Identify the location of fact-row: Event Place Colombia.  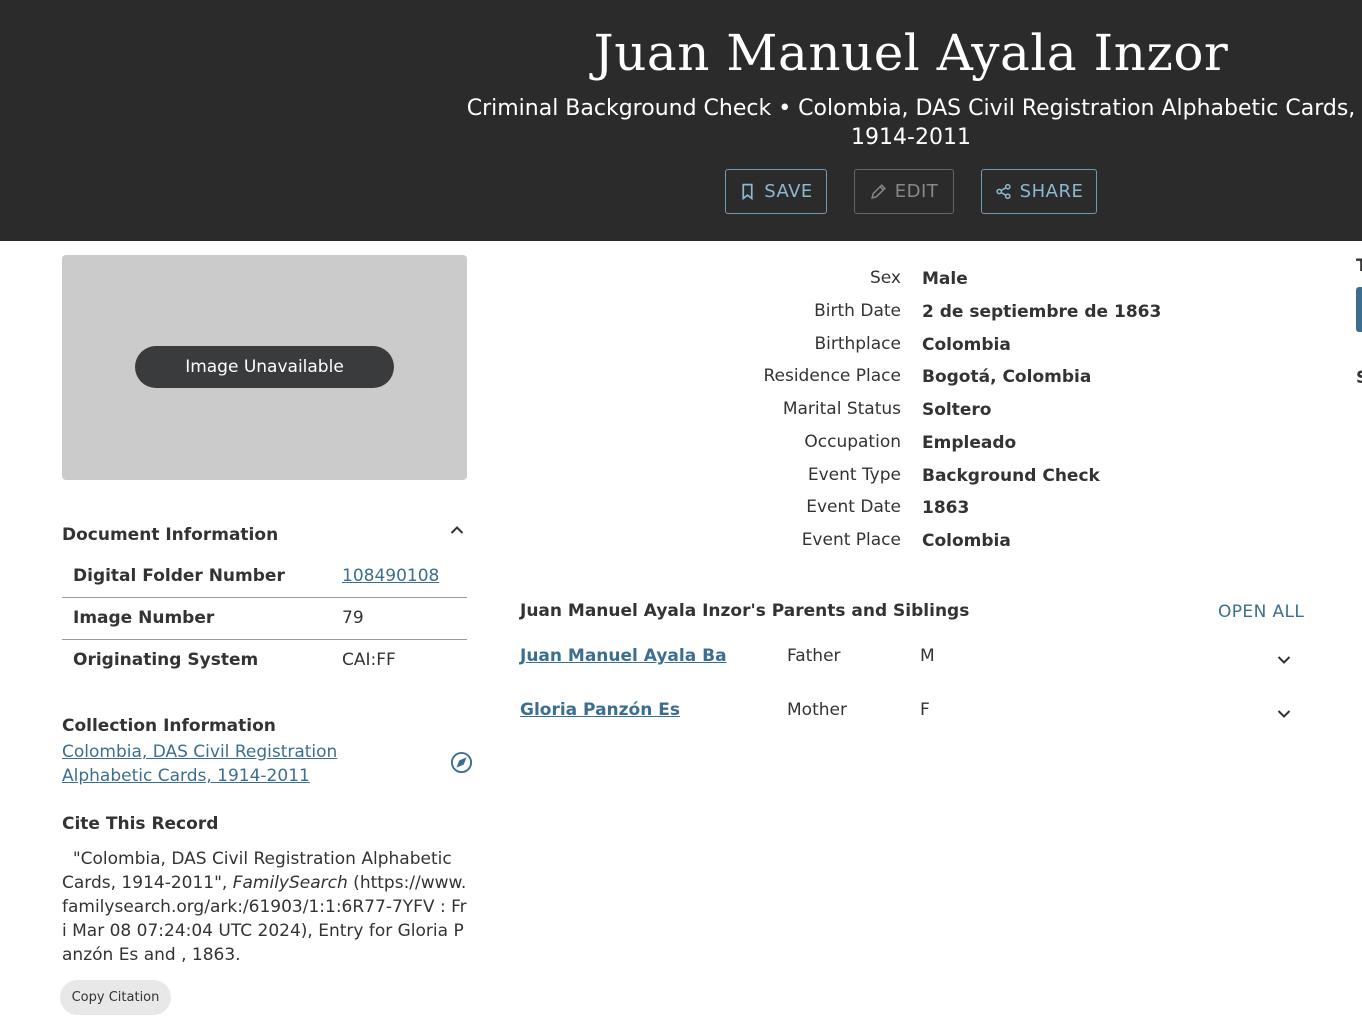
(920, 543).